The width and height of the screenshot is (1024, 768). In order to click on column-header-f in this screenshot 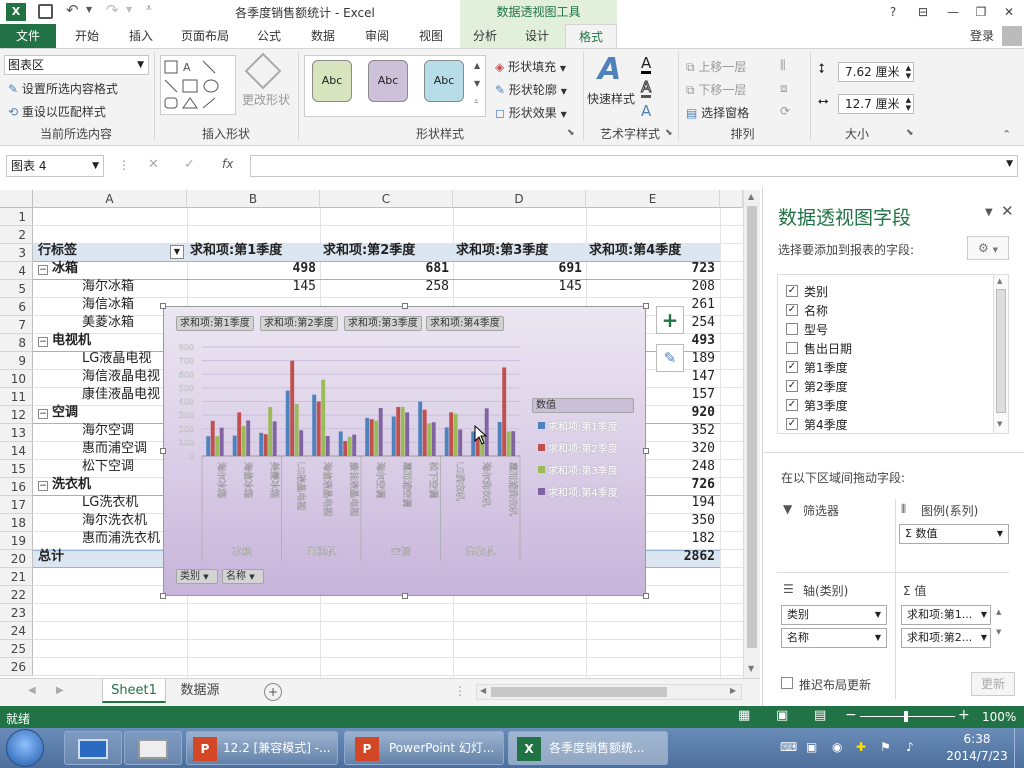, I will do `click(731, 199)`.